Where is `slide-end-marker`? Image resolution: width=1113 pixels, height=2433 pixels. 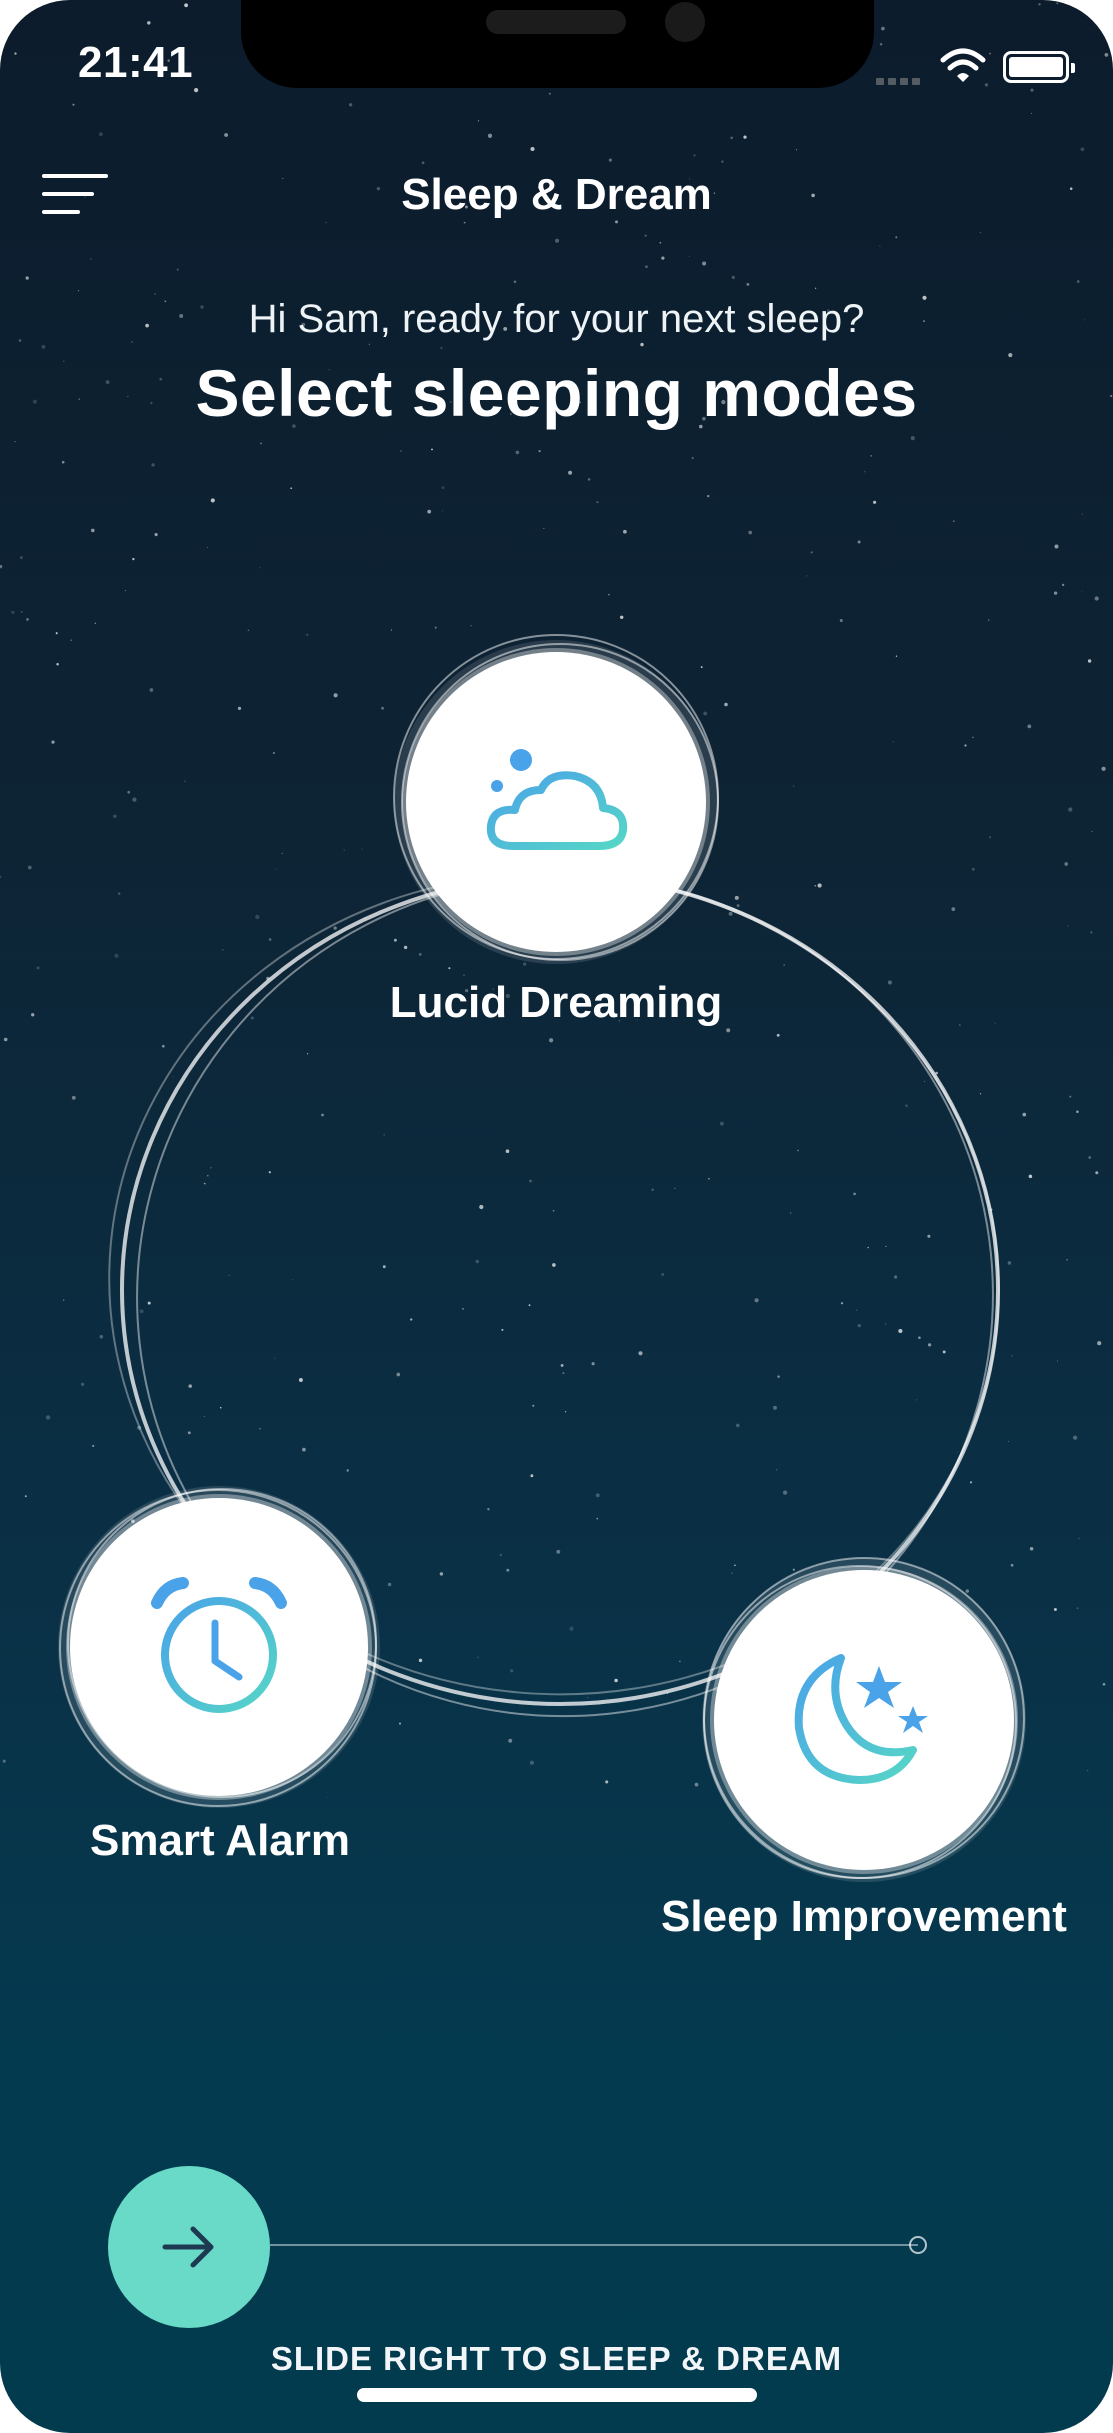
slide-end-marker is located at coordinates (918, 2245).